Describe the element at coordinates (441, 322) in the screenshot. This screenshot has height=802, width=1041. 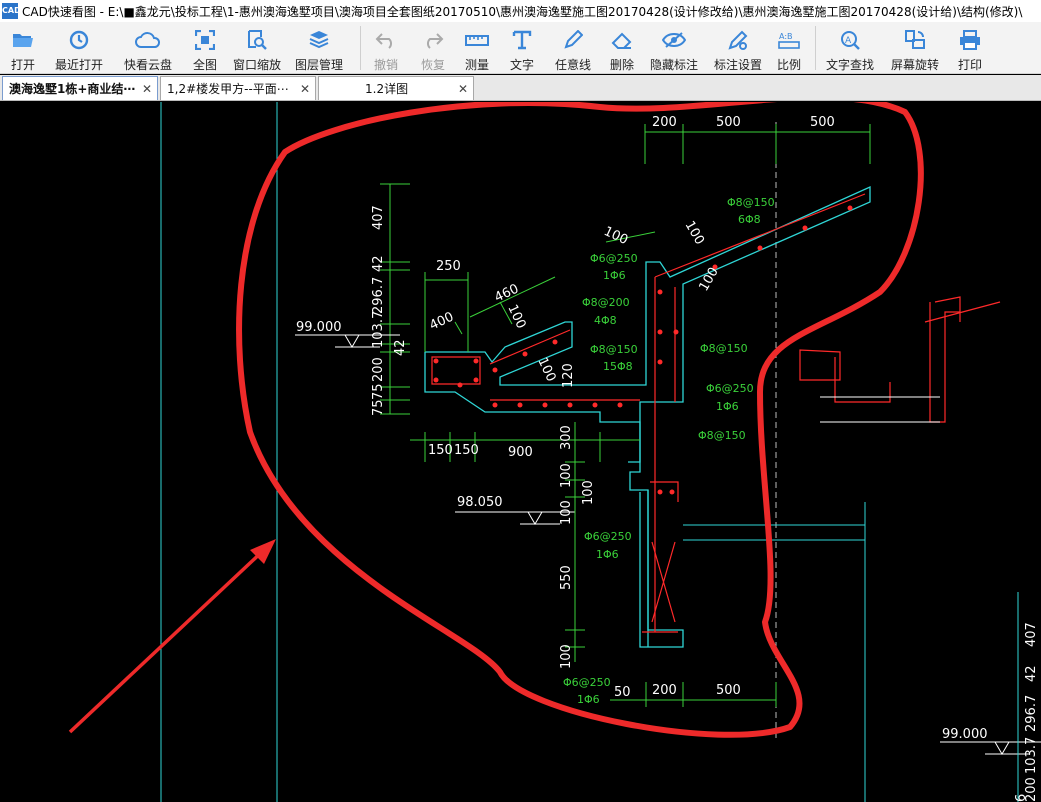
I see `dim-label: 400` at that location.